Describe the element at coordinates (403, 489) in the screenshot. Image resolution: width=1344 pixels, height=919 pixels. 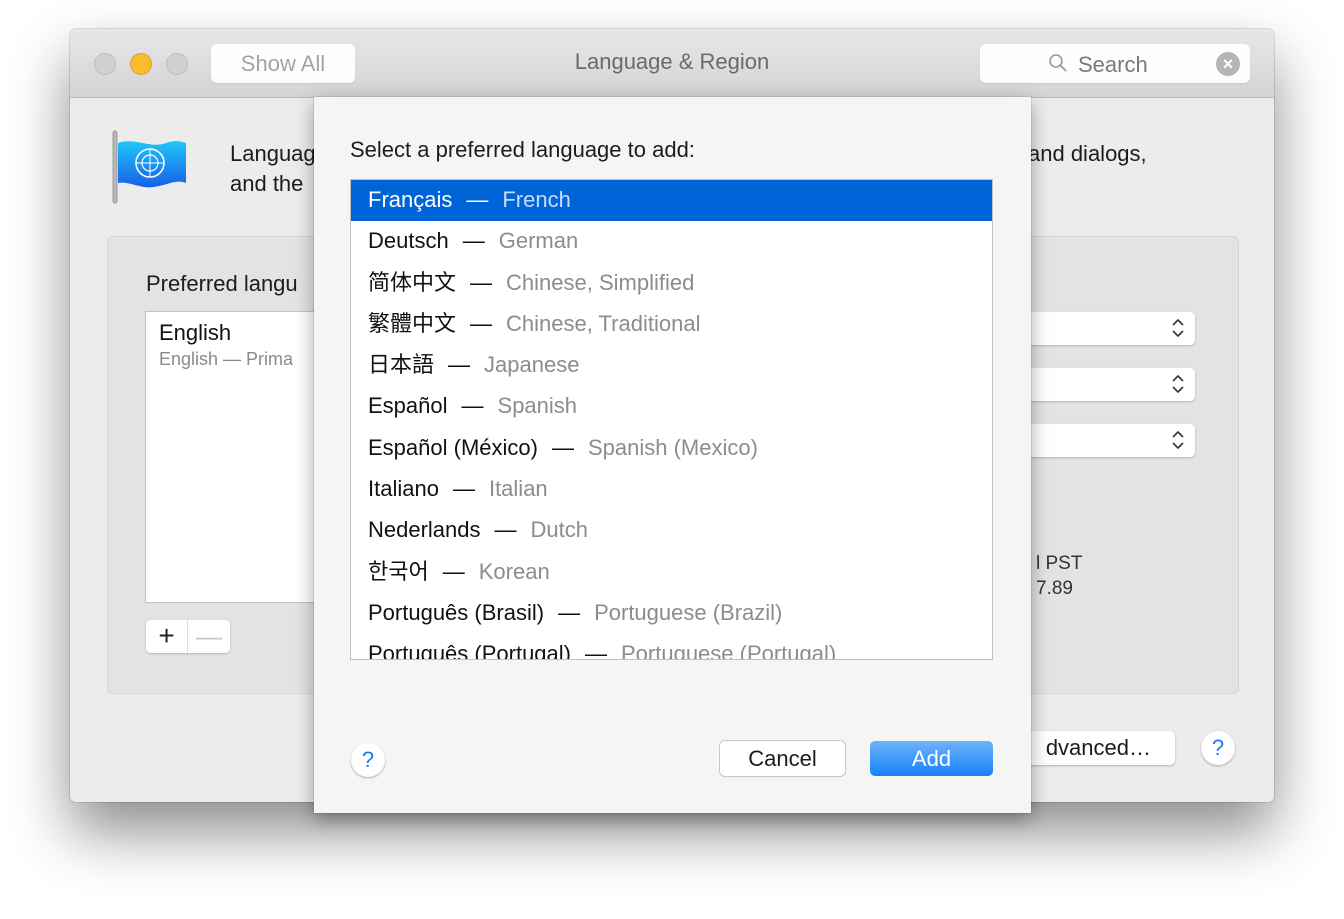
I see `native-name: Italiano` at that location.